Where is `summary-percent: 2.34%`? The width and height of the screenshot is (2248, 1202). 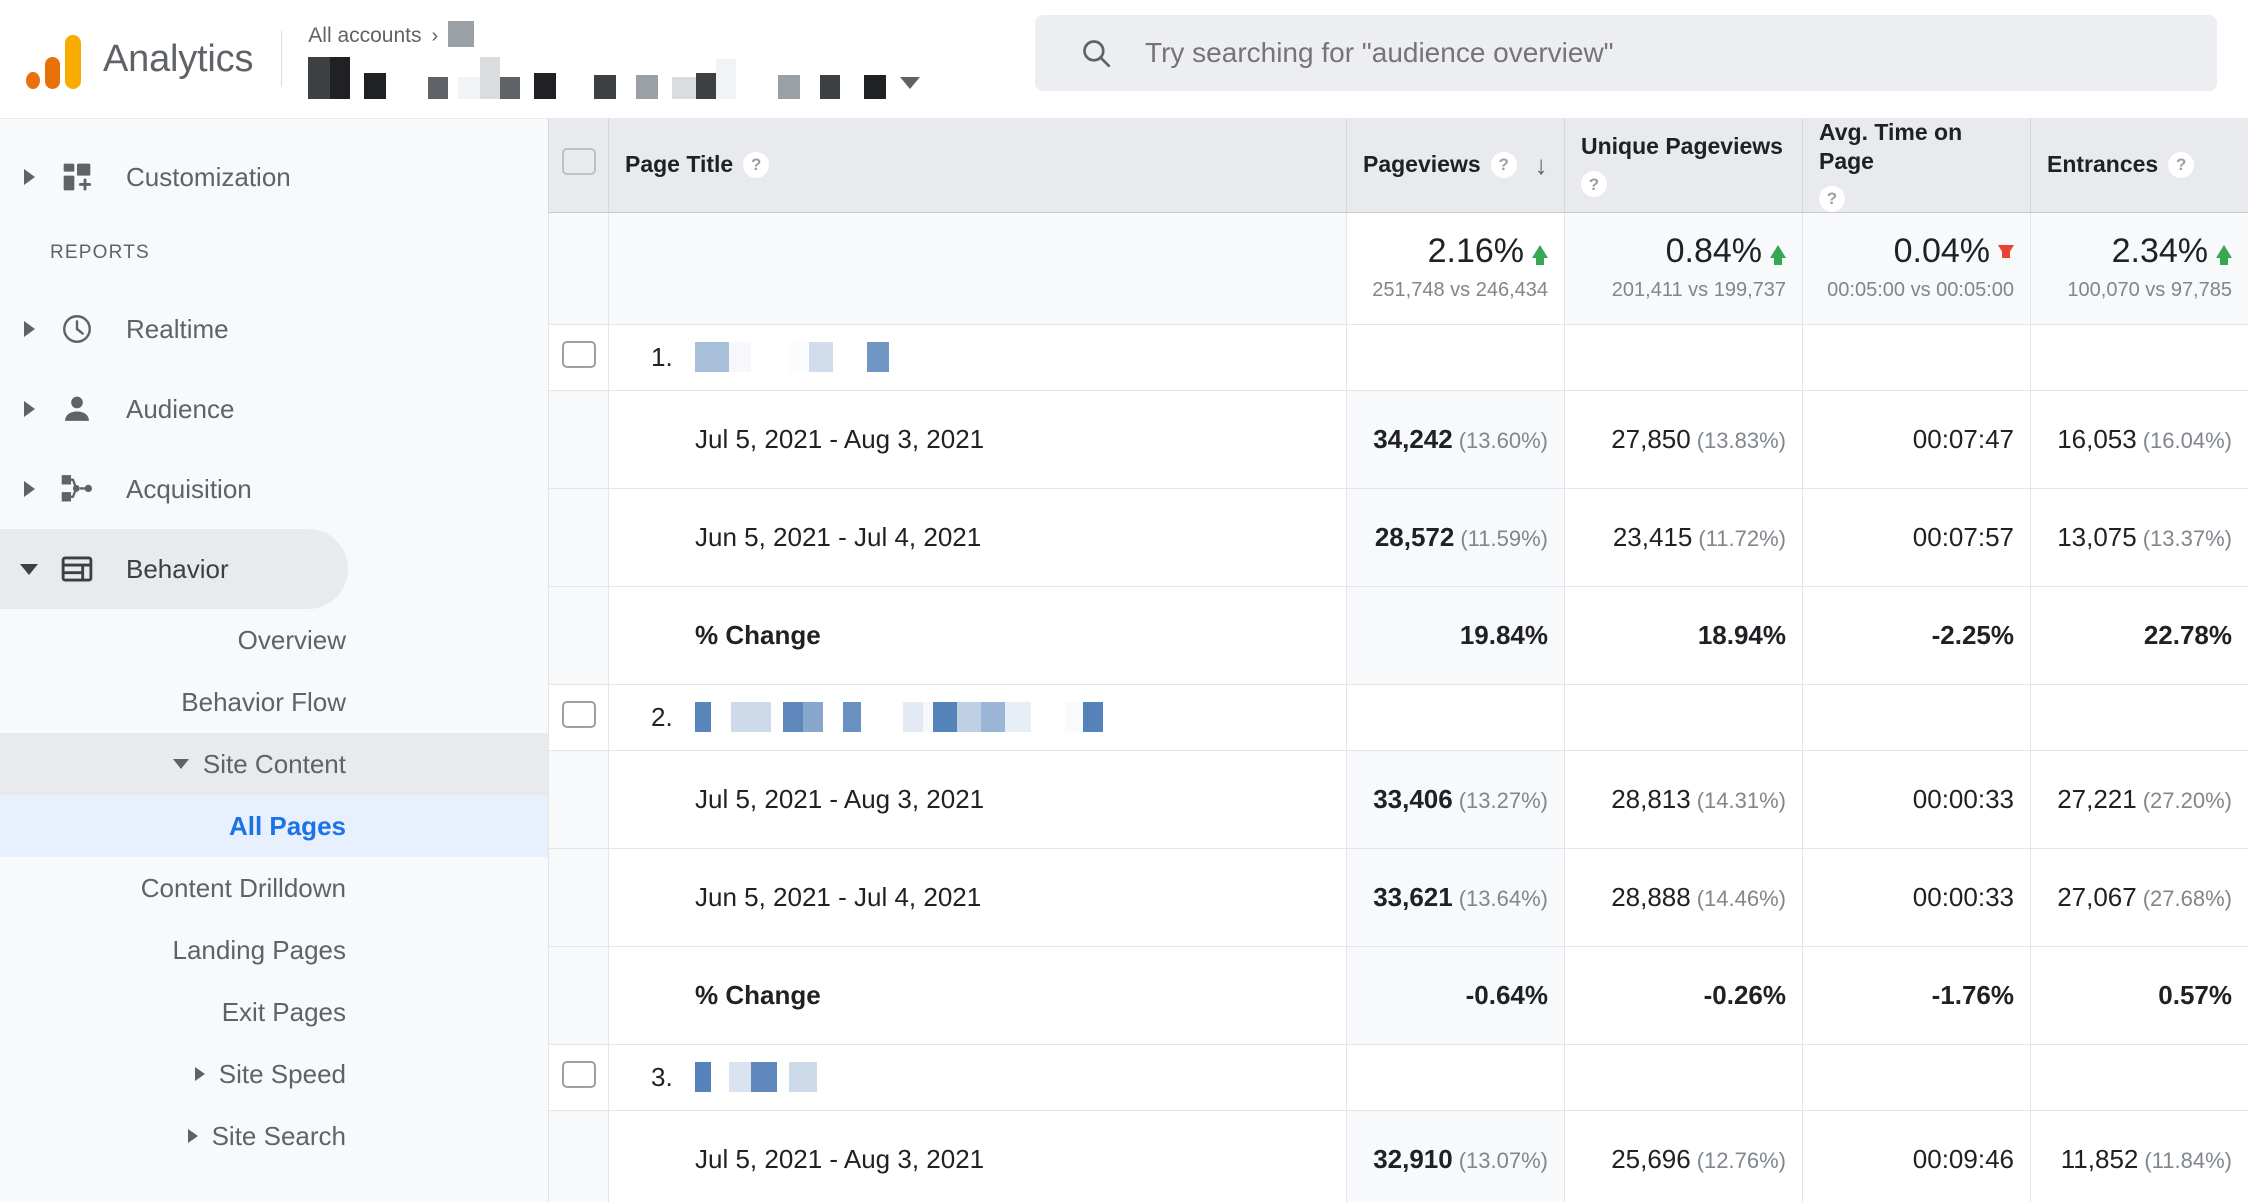
summary-percent: 2.34% is located at coordinates (2159, 251).